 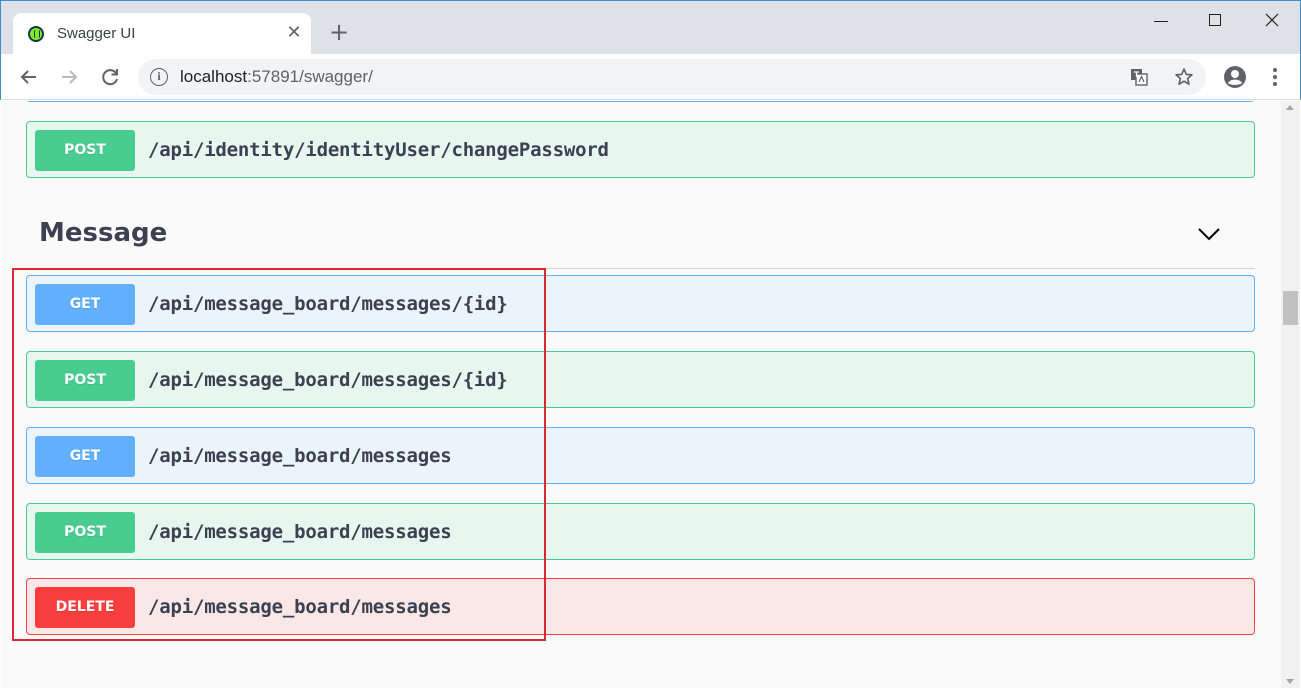 I want to click on profile-icon, so click(x=1235, y=77).